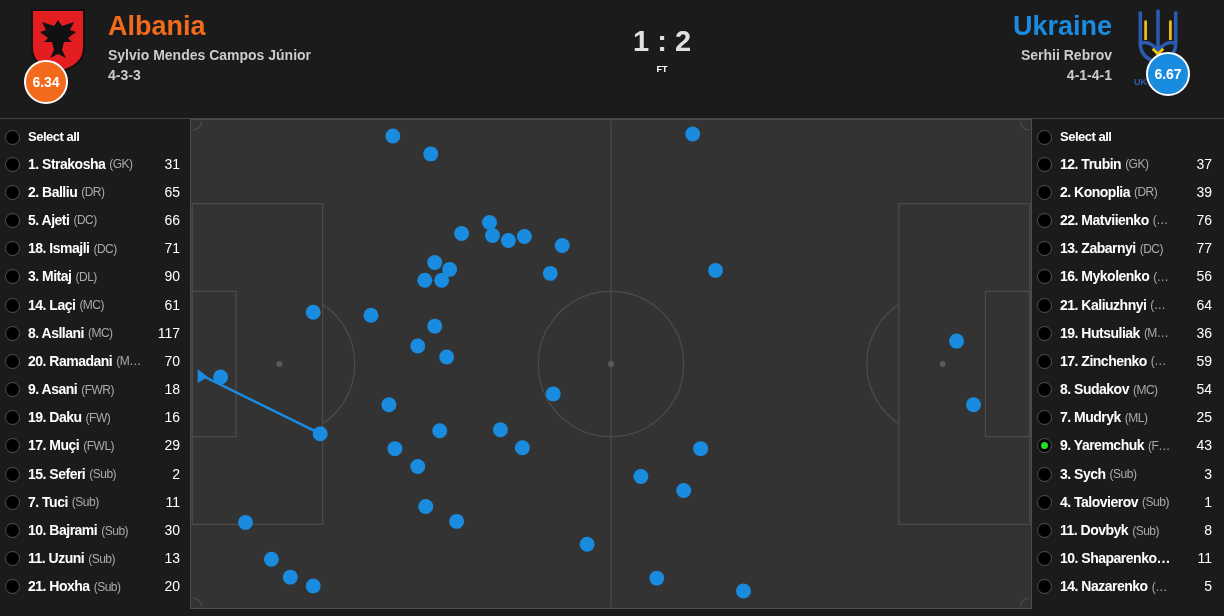 Image resolution: width=1224 pixels, height=616 pixels. I want to click on event-count: 11, so click(1204, 559).